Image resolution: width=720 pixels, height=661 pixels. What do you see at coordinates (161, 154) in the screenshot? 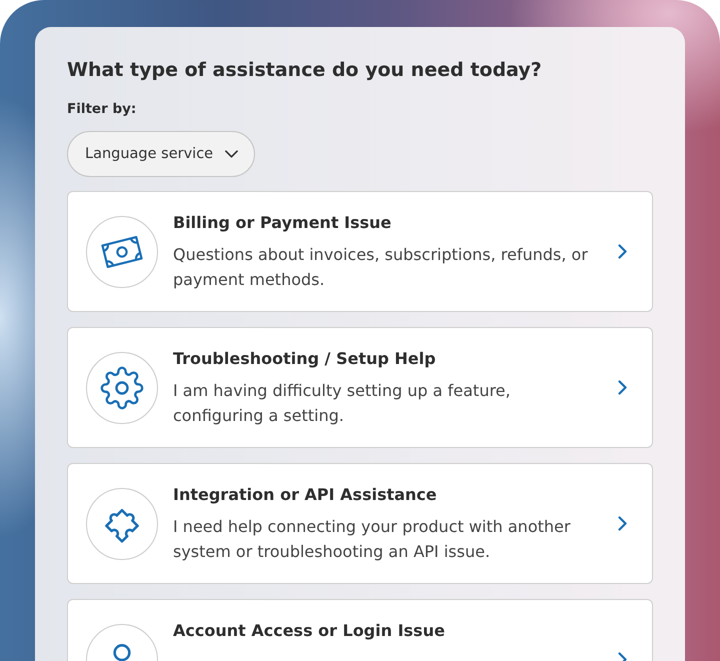
I see `filter-dropdown: Language service` at bounding box center [161, 154].